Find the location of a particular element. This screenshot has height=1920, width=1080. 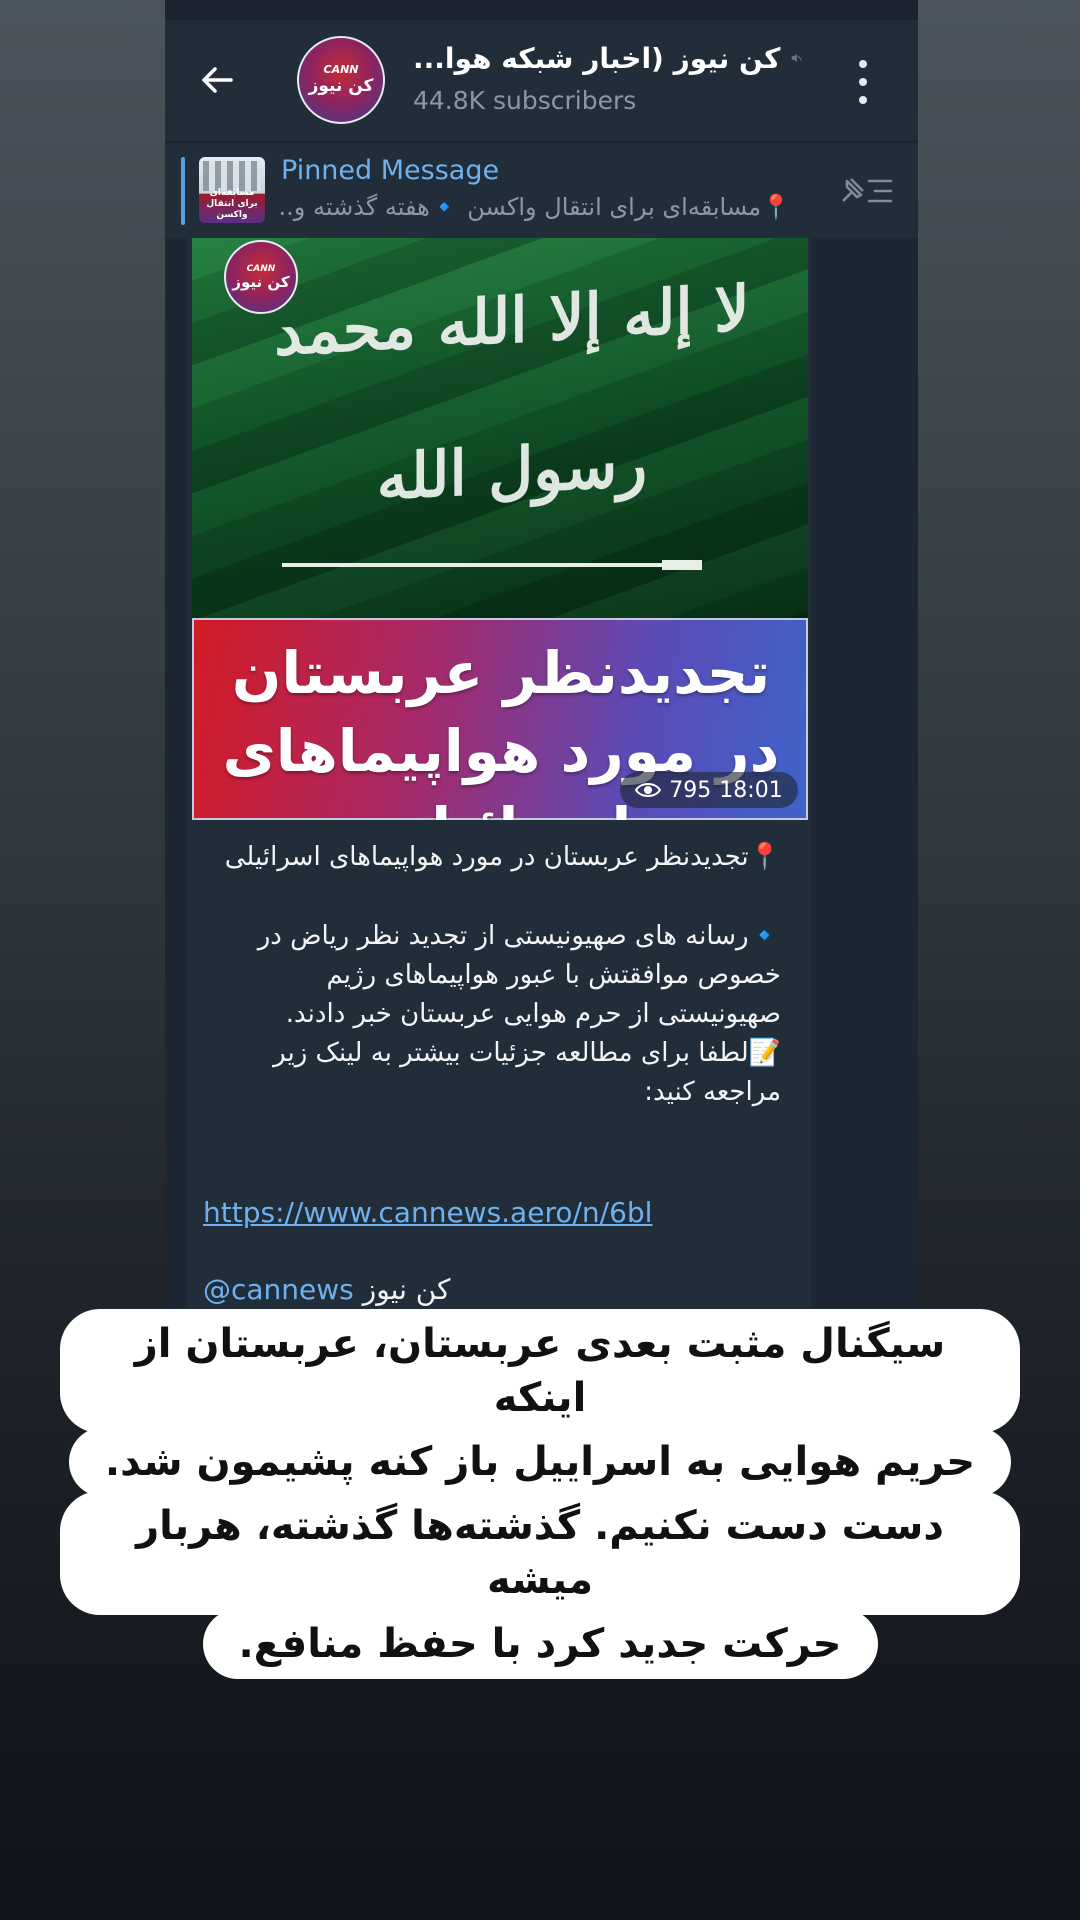

cann-news-logo: CANN کن نیوز is located at coordinates (261, 277).